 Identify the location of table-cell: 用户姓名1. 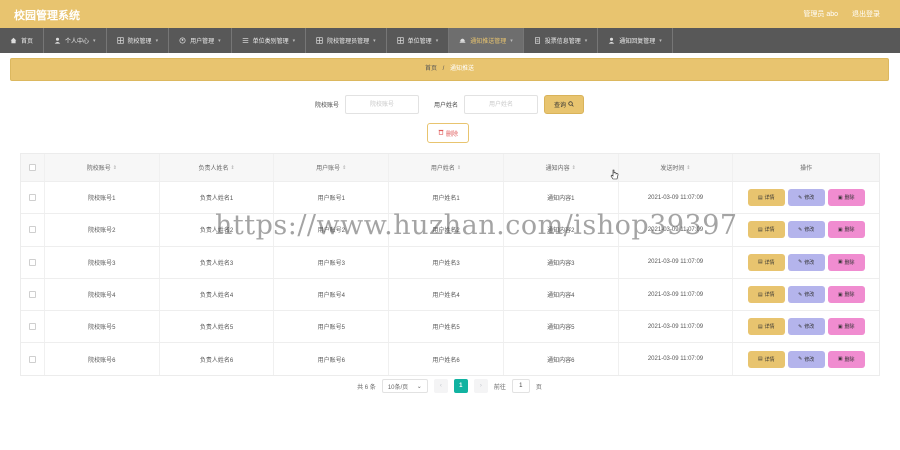
(446, 198).